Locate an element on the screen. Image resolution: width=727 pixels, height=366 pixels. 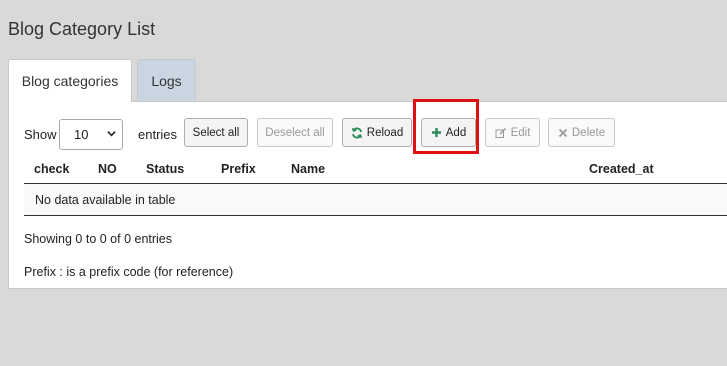
table-empty-row: No data available in table is located at coordinates (375, 200).